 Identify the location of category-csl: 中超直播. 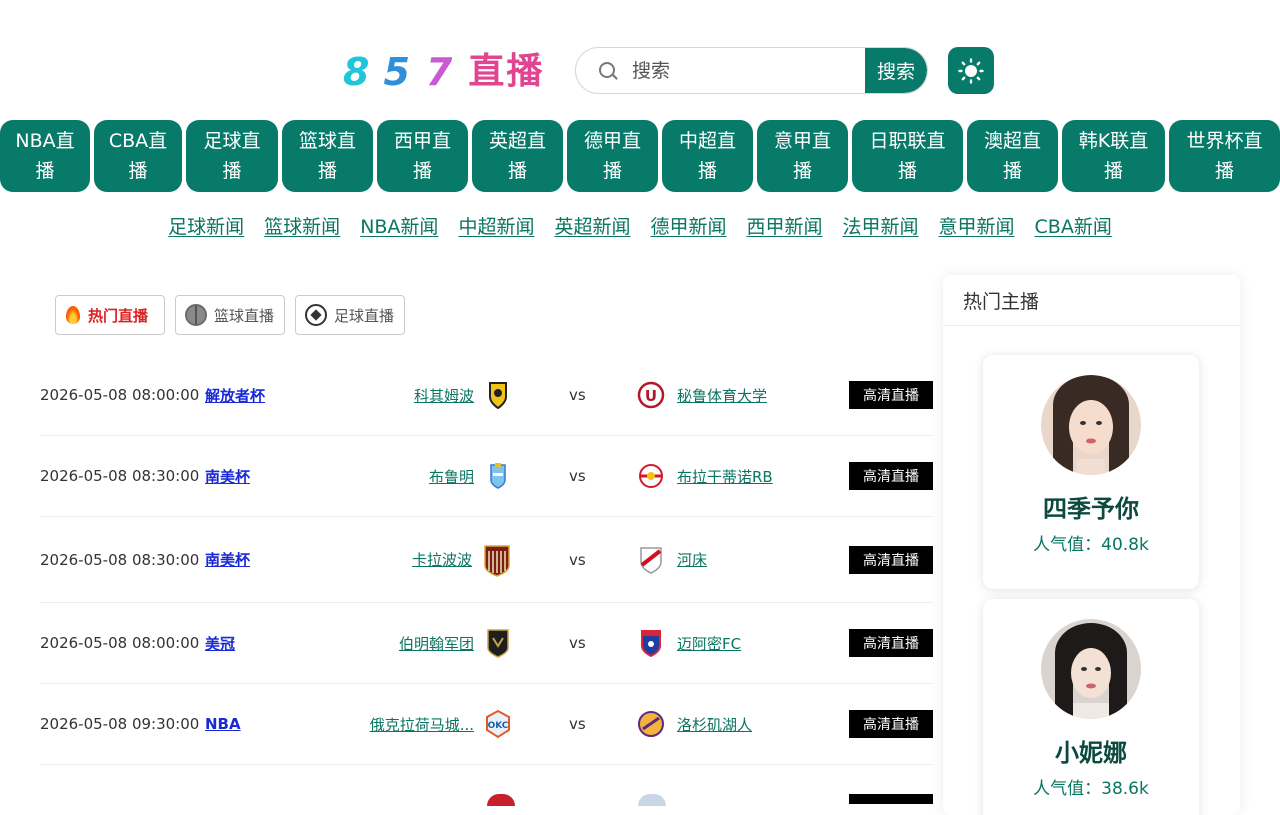
(707, 156).